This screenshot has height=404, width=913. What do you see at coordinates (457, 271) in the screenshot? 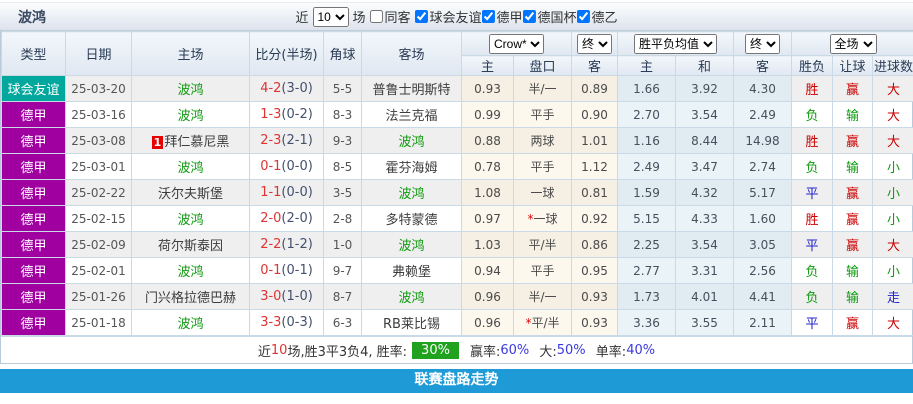
I see `table-row: 德甲 25-02-01 波鸿 0-1(0-1) 9-7 弗赖堡 0.94 平手` at bounding box center [457, 271].